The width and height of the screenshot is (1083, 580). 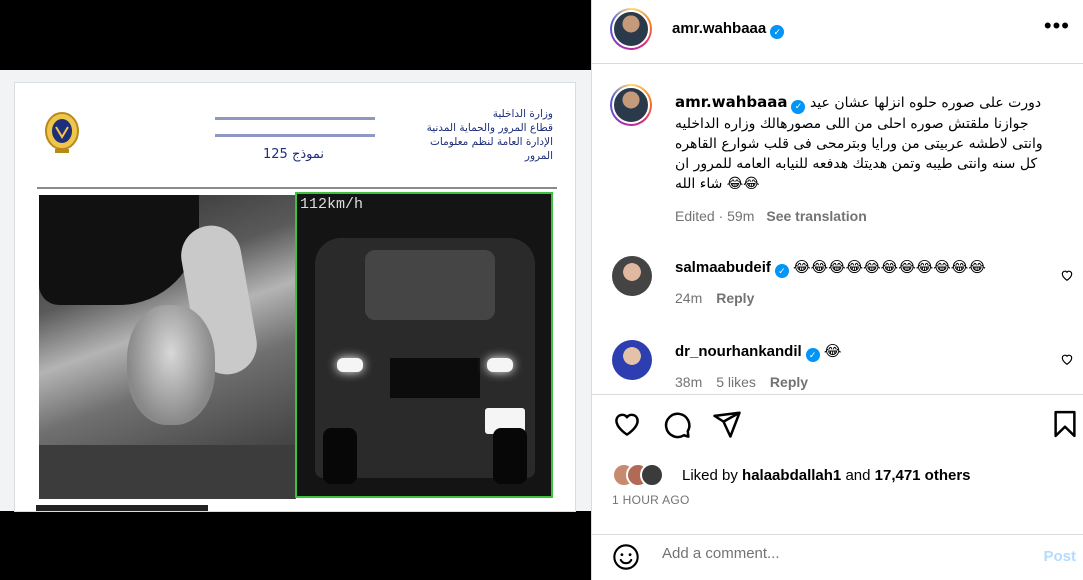 What do you see at coordinates (923, 475) in the screenshot?
I see `likes-count: 17,471 others` at bounding box center [923, 475].